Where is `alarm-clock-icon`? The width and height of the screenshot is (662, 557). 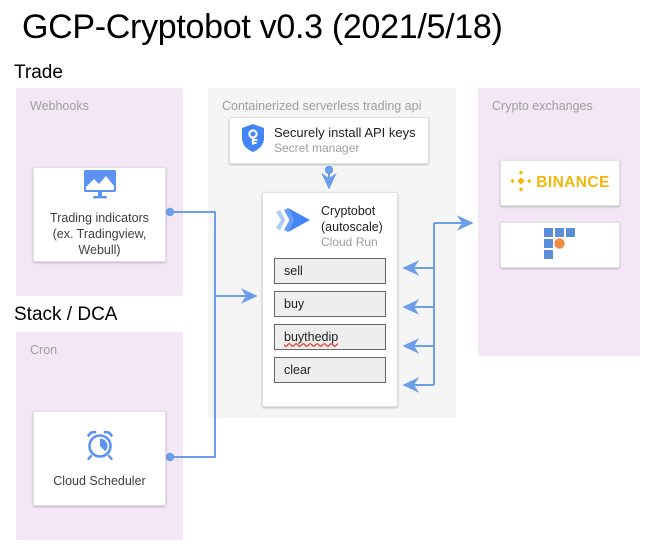 alarm-clock-icon is located at coordinates (100, 447).